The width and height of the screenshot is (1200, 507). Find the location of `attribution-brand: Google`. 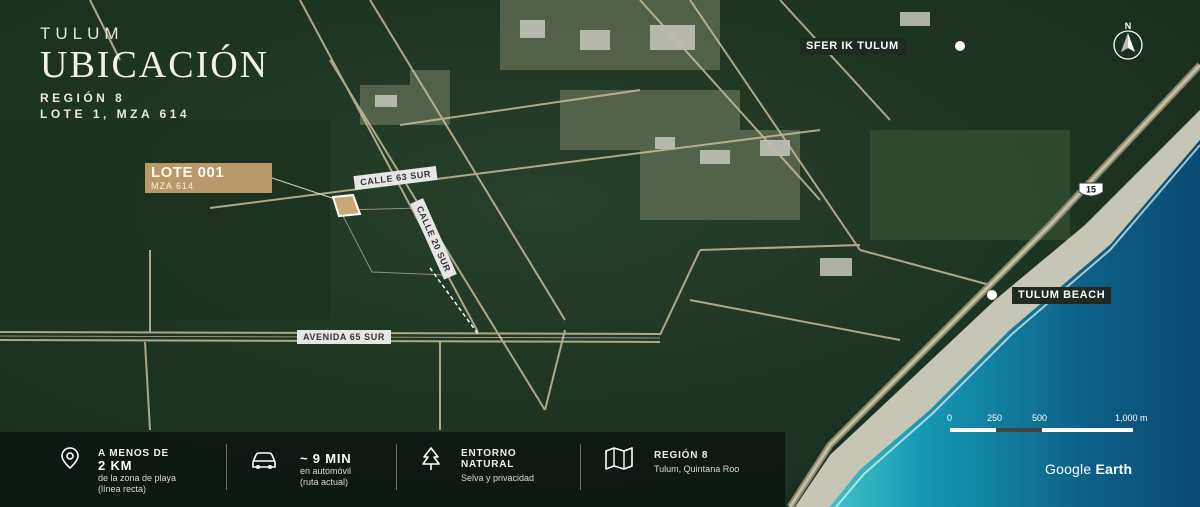

attribution-brand: Google is located at coordinates (1068, 469).